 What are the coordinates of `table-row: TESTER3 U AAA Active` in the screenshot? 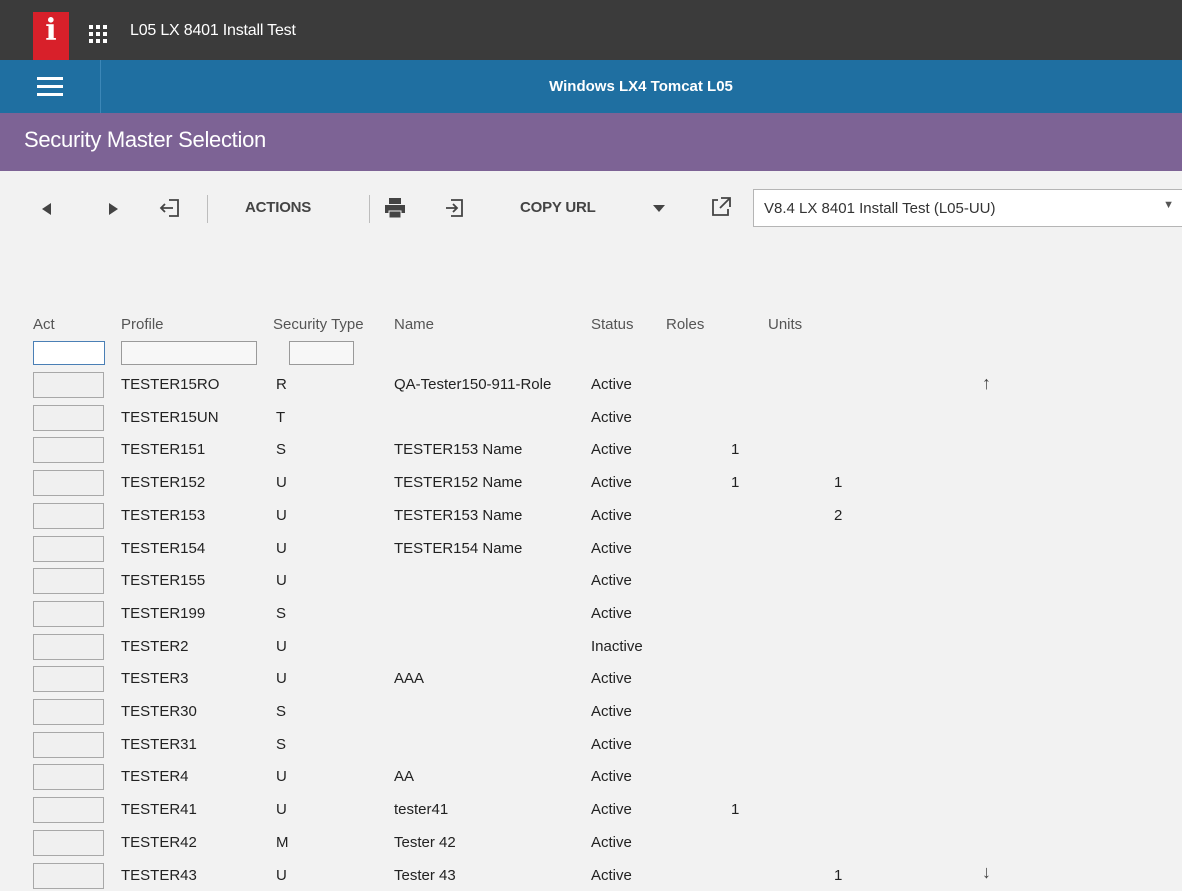 It's located at (591, 678).